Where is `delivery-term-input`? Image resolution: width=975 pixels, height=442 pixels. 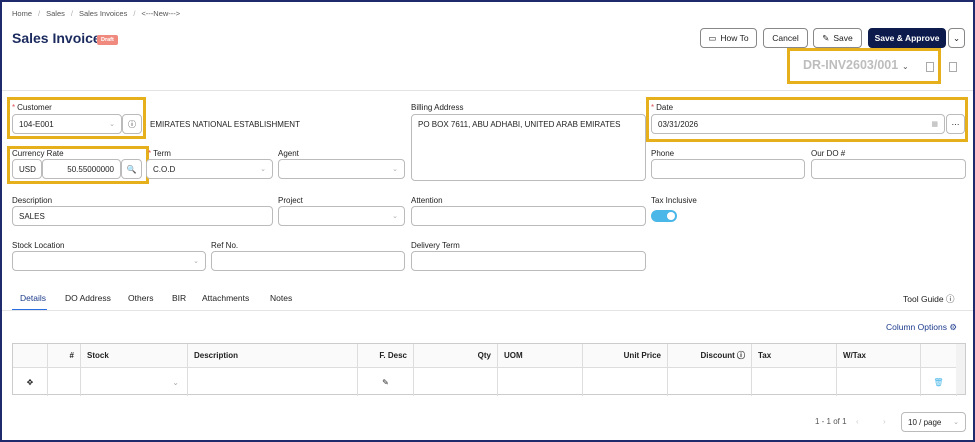
delivery-term-input is located at coordinates (528, 261).